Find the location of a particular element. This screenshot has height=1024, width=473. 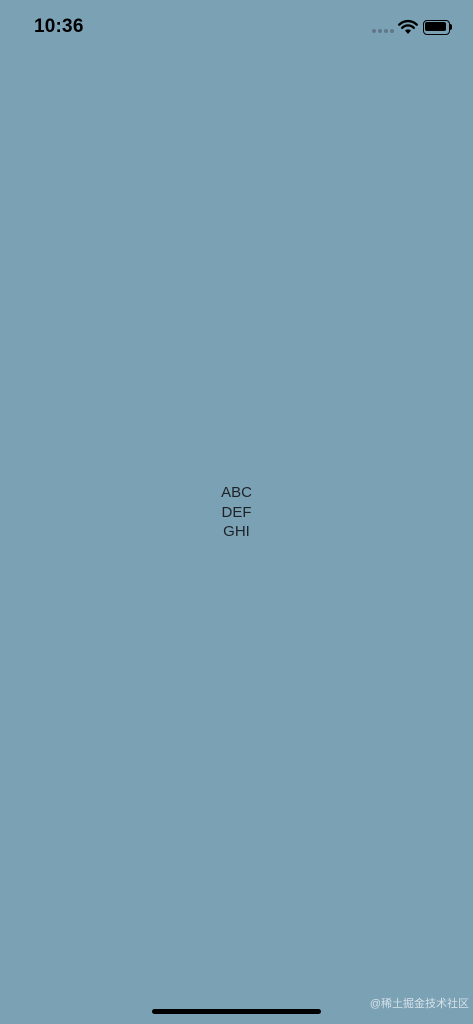

status-bar: 10:36 is located at coordinates (236, 28).